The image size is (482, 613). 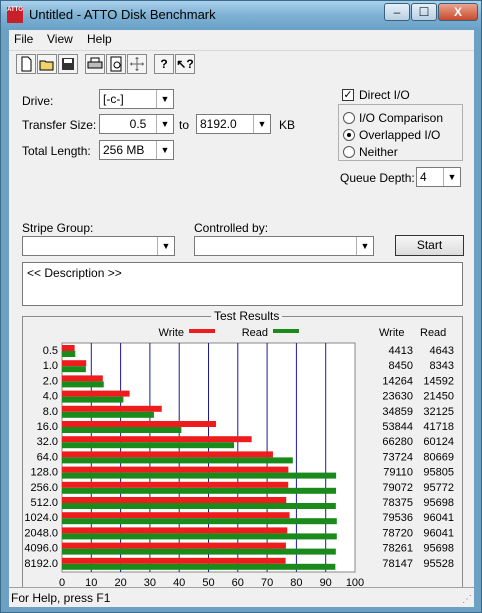 I want to click on neither-radio, so click(x=349, y=152).